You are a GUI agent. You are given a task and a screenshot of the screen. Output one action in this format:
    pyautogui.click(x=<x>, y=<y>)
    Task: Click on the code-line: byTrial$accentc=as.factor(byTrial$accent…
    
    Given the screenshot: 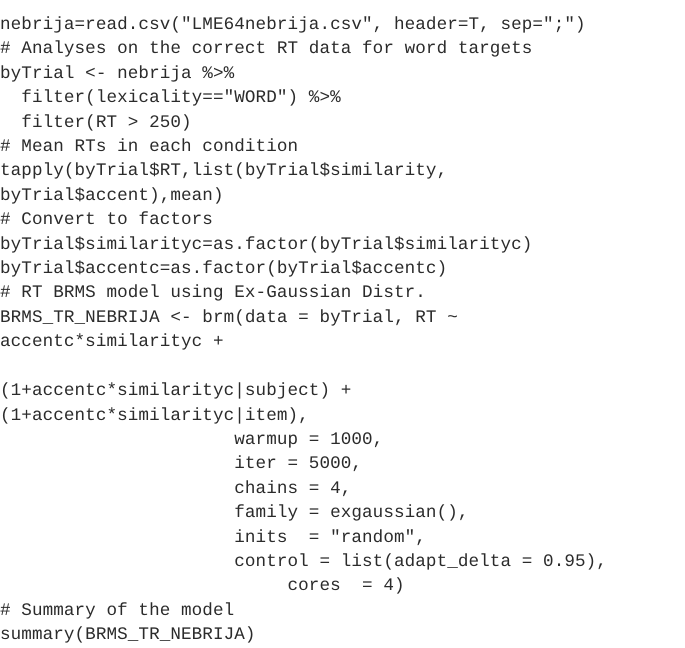 What is the action you would take?
    pyautogui.click(x=224, y=269)
    